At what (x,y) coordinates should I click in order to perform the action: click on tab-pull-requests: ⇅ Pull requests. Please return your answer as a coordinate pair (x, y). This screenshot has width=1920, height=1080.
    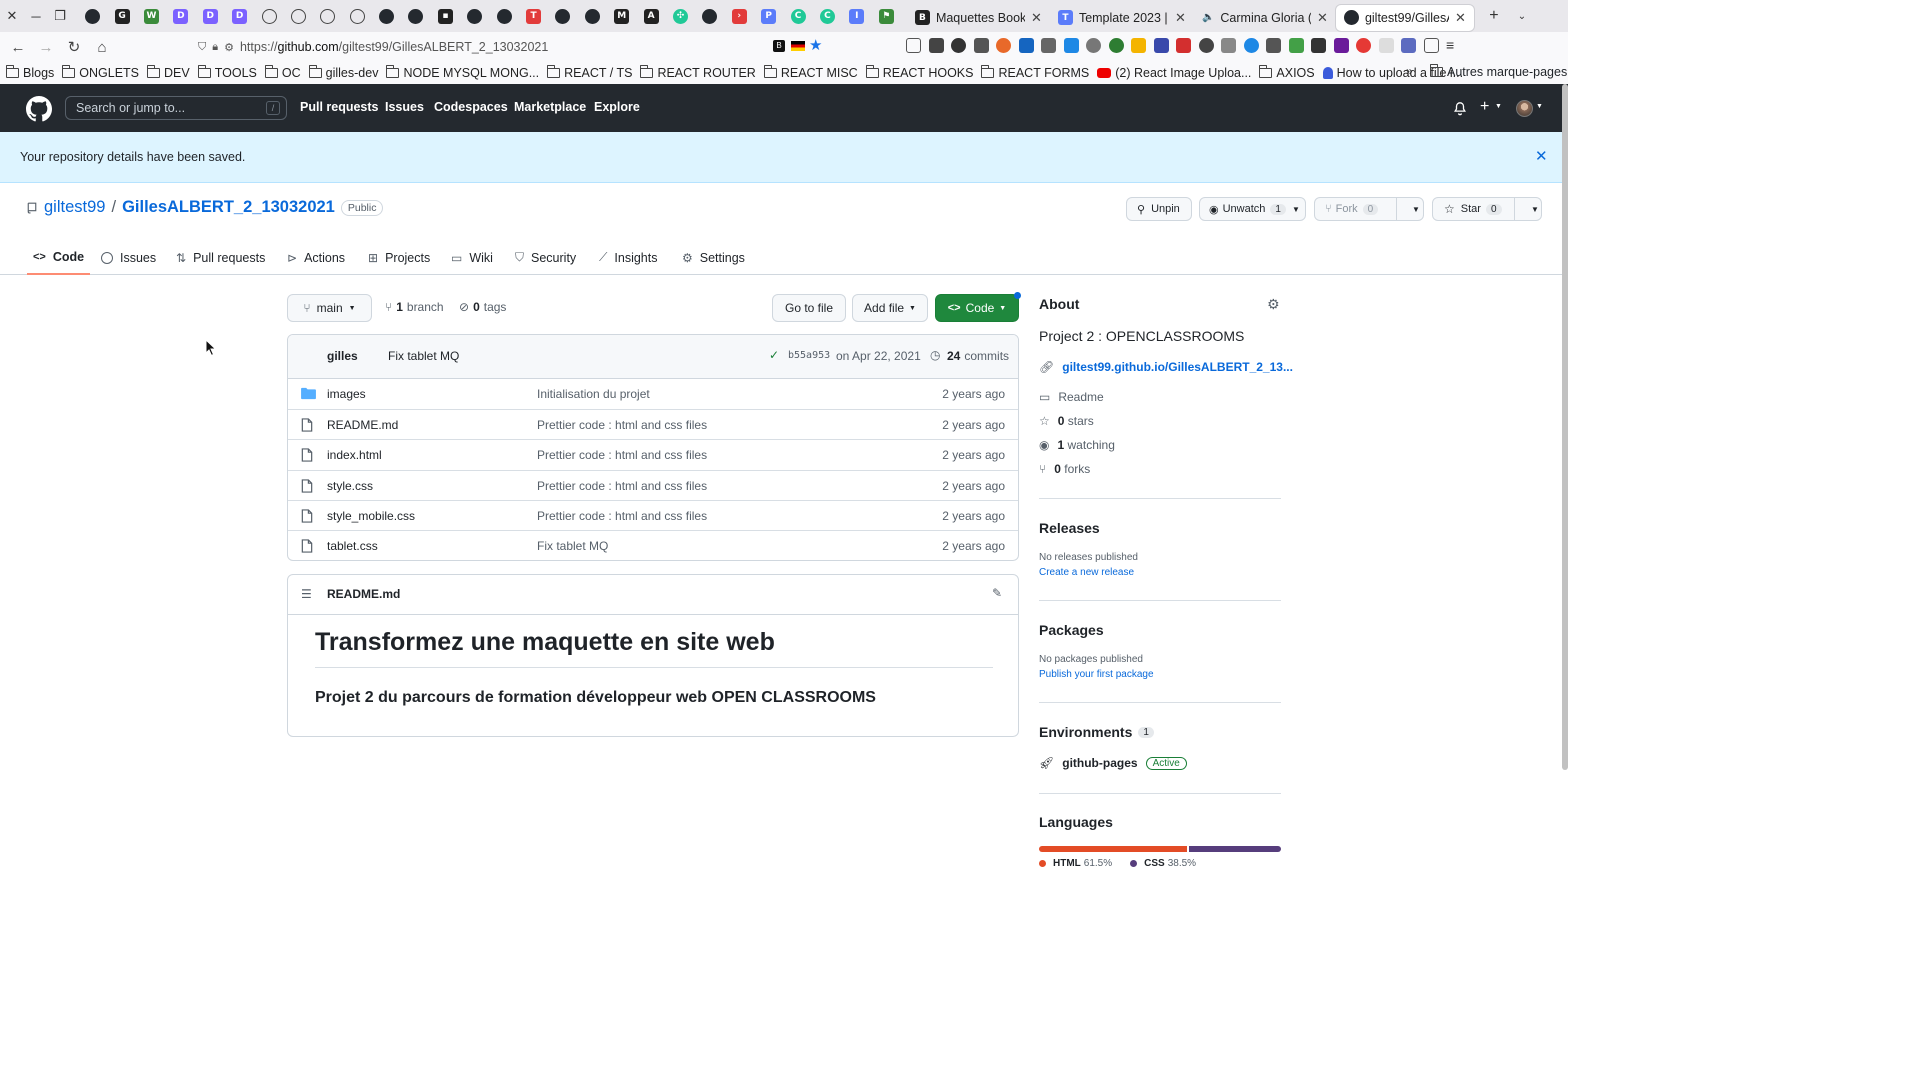
    Looking at the image, I should click on (220, 257).